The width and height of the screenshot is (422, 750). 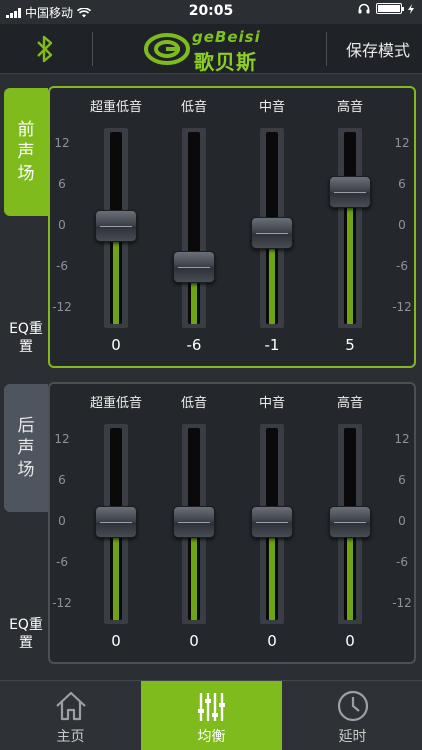 What do you see at coordinates (26, 338) in the screenshot?
I see `front-eq-reset-button: EQ重置` at bounding box center [26, 338].